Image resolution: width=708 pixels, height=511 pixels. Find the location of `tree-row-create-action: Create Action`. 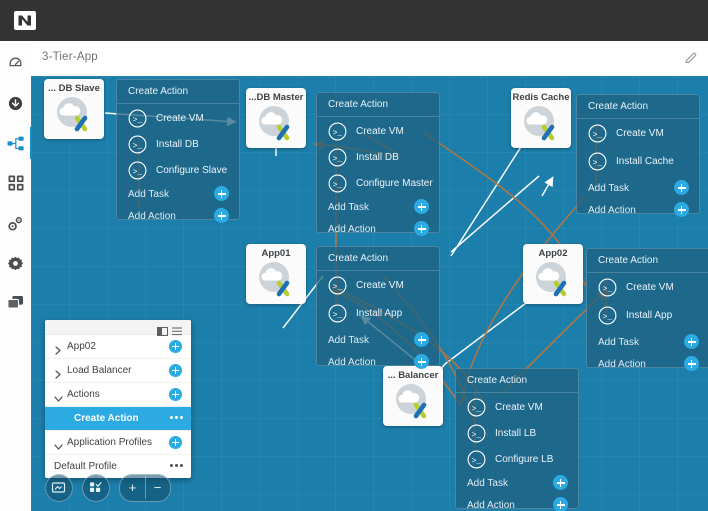

tree-row-create-action: Create Action is located at coordinates (118, 419).